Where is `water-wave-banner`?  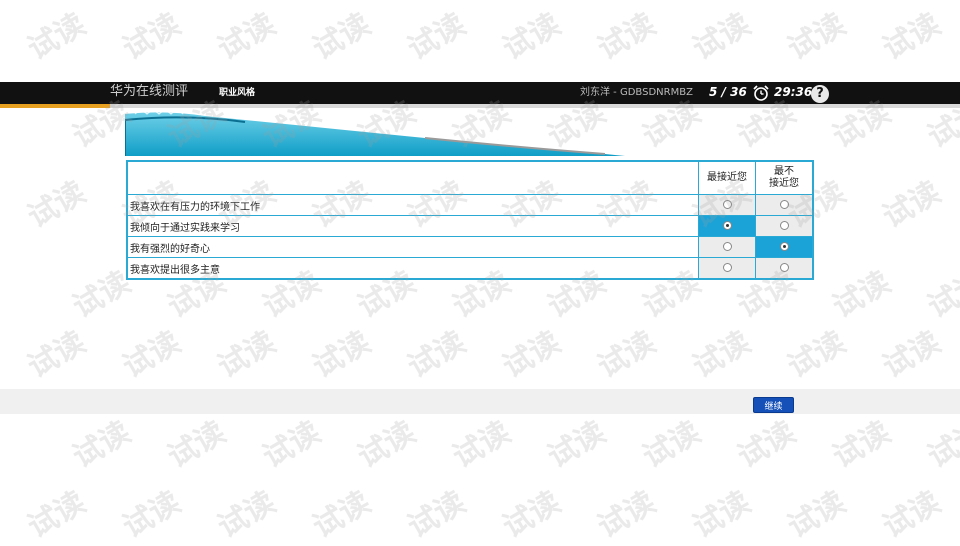
water-wave-banner is located at coordinates (375, 133).